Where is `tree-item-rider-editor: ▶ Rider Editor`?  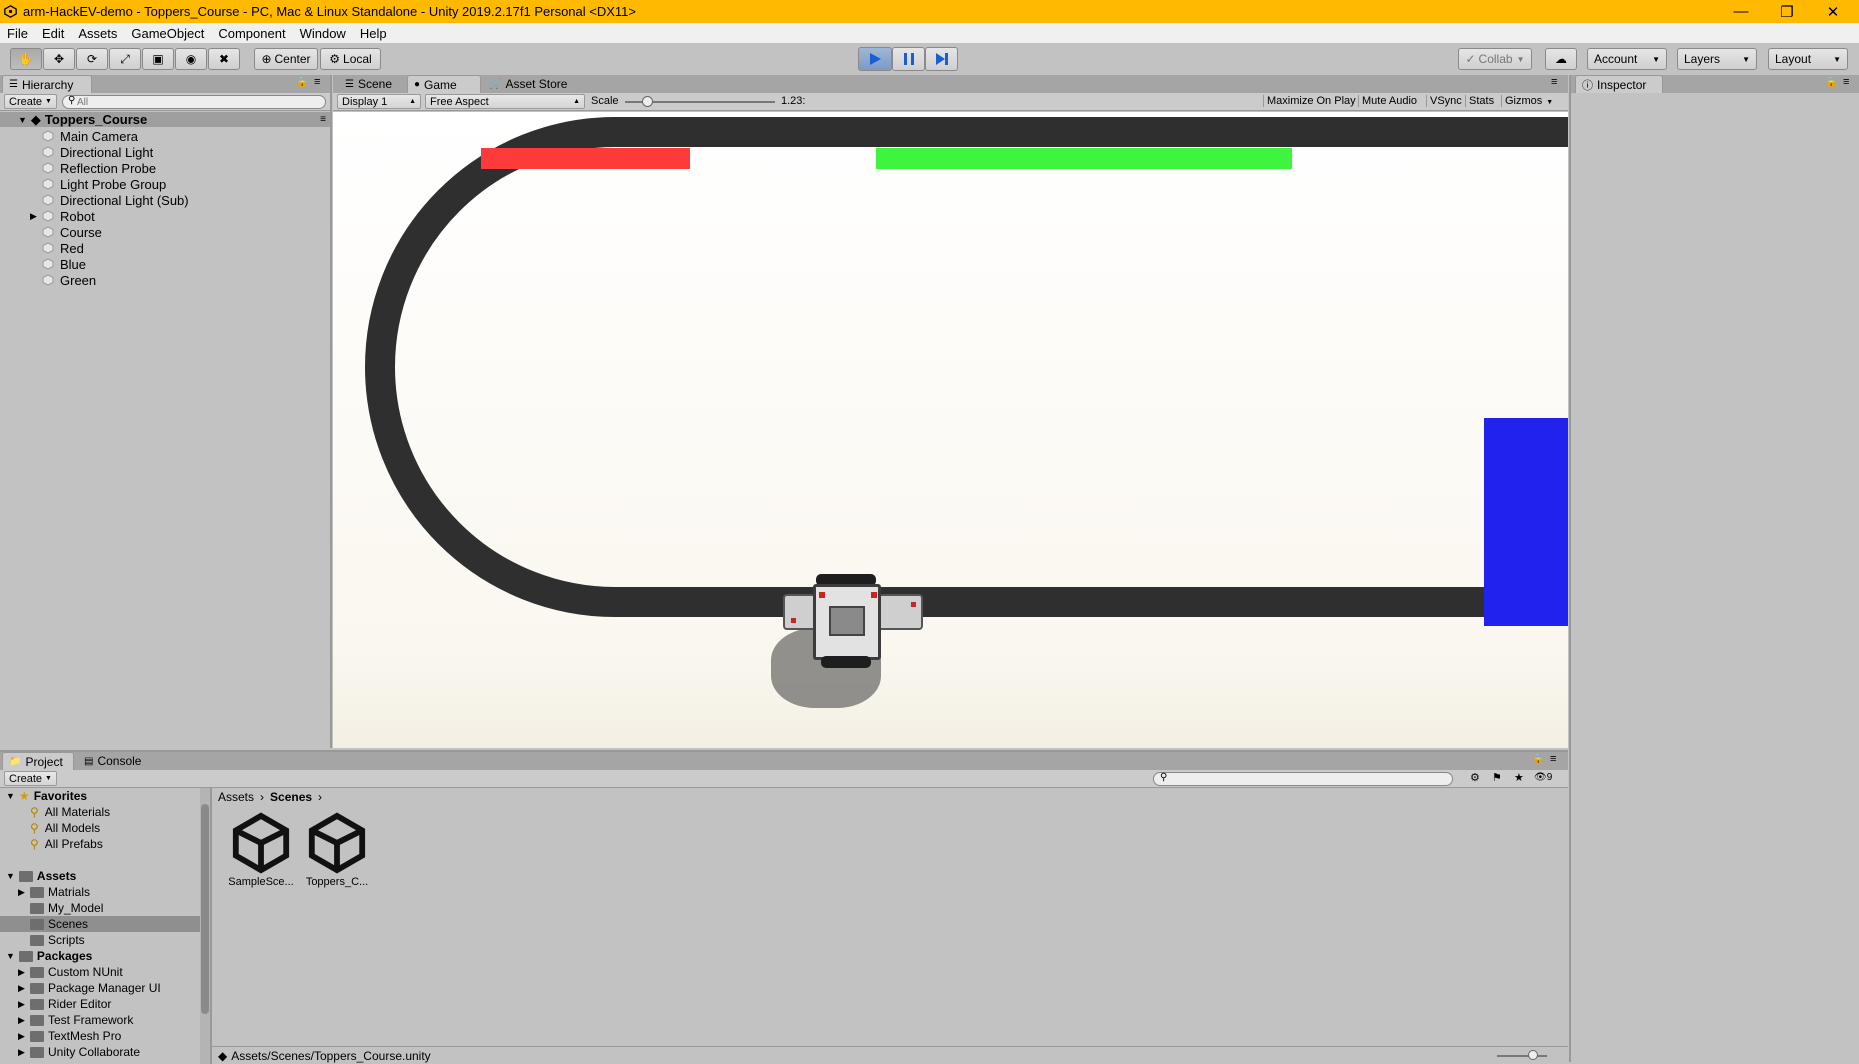 tree-item-rider-editor: ▶ Rider Editor is located at coordinates (100, 1004).